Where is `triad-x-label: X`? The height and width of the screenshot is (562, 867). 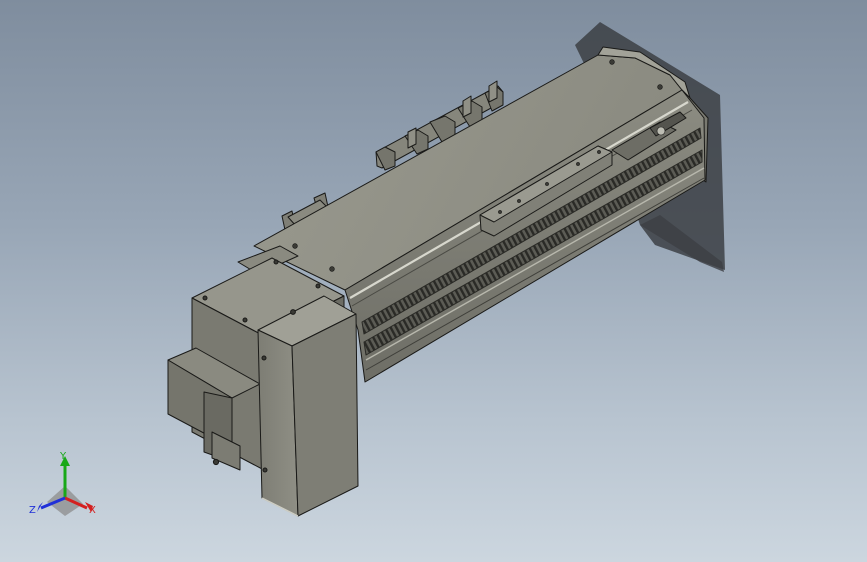
triad-x-label: X is located at coordinates (92, 510).